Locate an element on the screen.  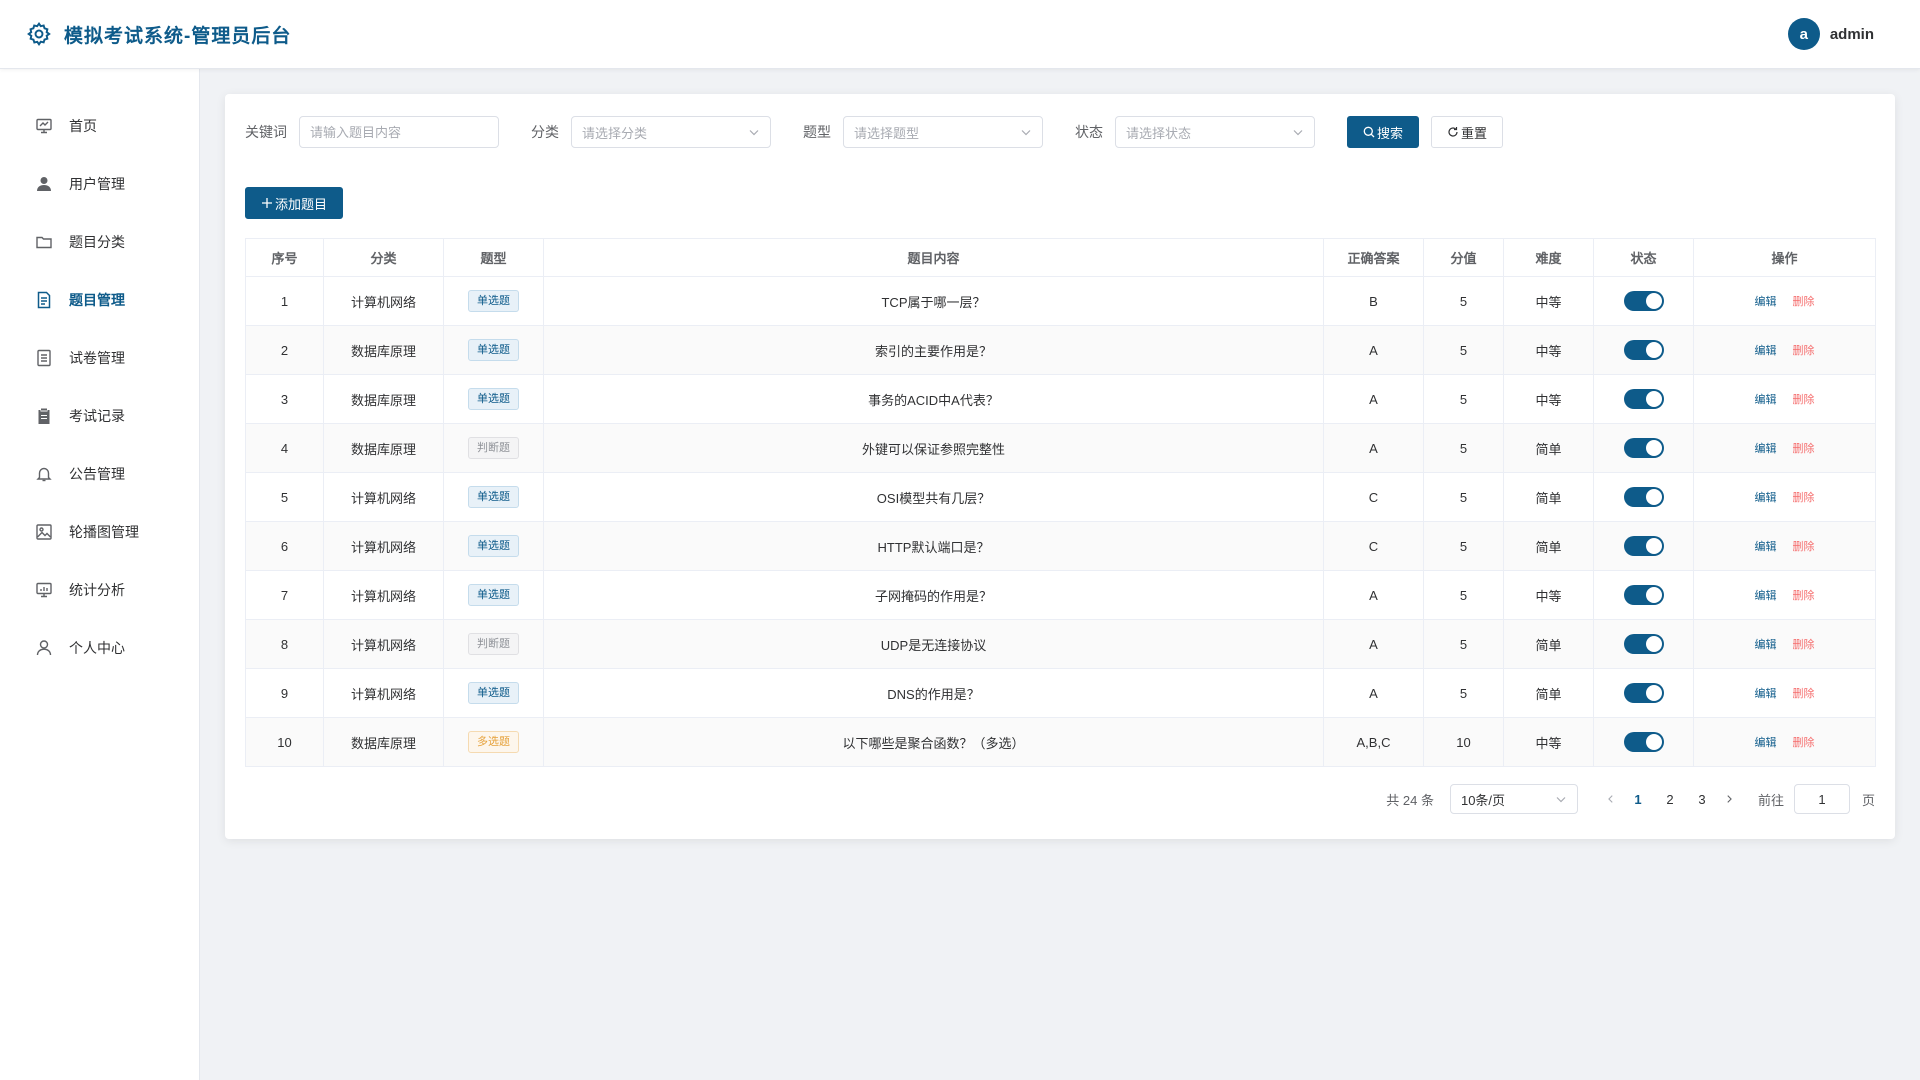
table-row: 7 计算机网络 单选题 子网掩码的作用是？ A 5 中等 编辑 删除 is located at coordinates (1060, 595).